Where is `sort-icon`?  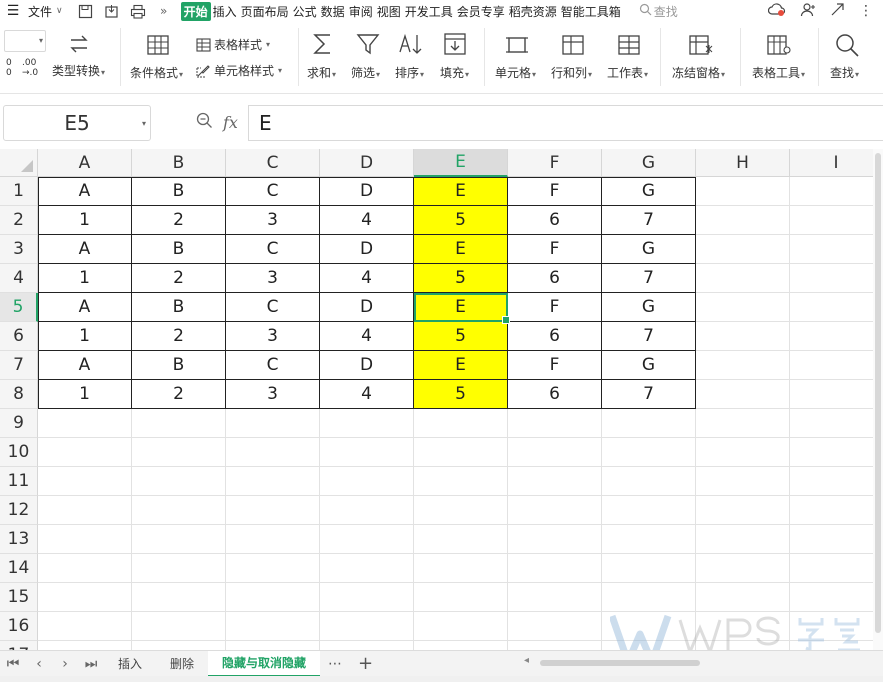 sort-icon is located at coordinates (411, 46).